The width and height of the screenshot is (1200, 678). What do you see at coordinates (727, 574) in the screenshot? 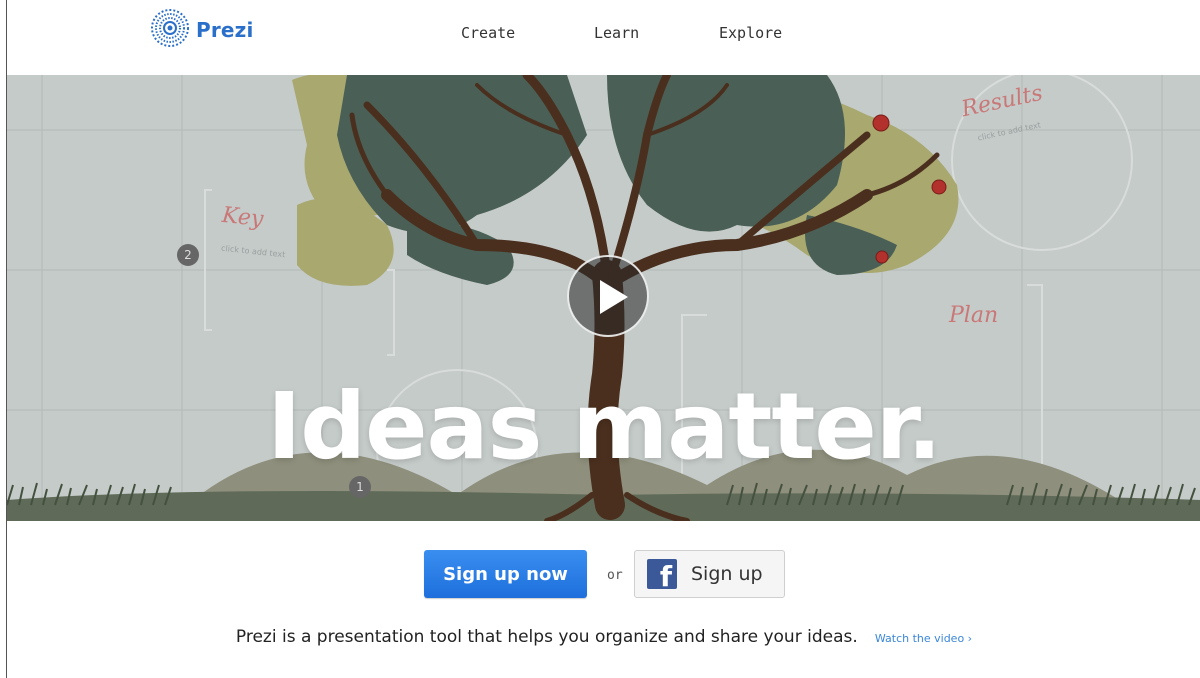
I see `facebook-sign-up-label: Sign up` at bounding box center [727, 574].